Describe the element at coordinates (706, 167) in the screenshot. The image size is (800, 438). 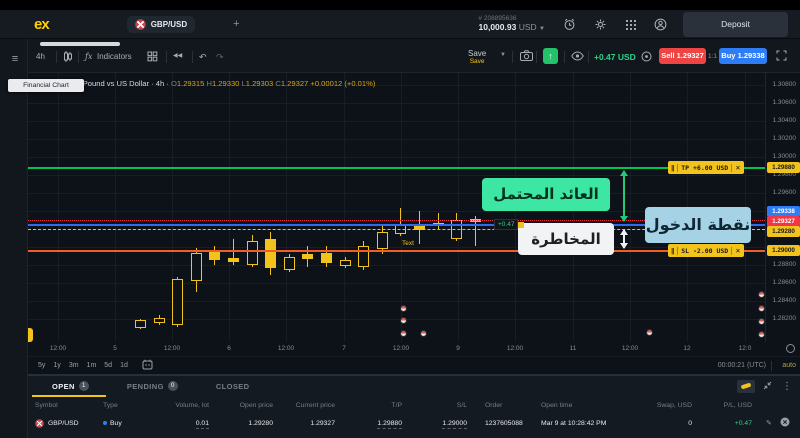
I see `tp-label: ∥ TP +6.00 USD ✕` at that location.